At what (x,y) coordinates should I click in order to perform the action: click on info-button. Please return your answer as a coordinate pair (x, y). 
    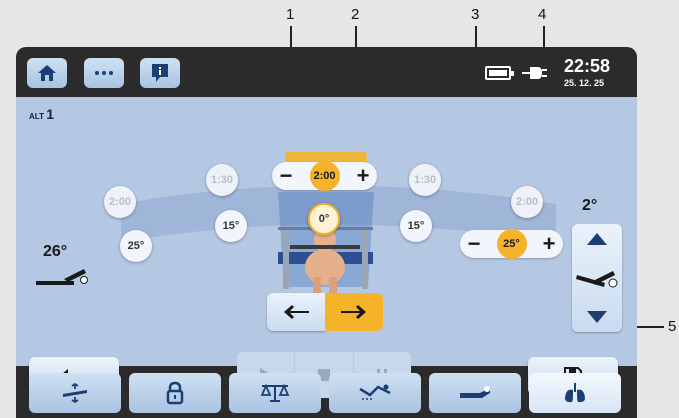
    Looking at the image, I should click on (160, 73).